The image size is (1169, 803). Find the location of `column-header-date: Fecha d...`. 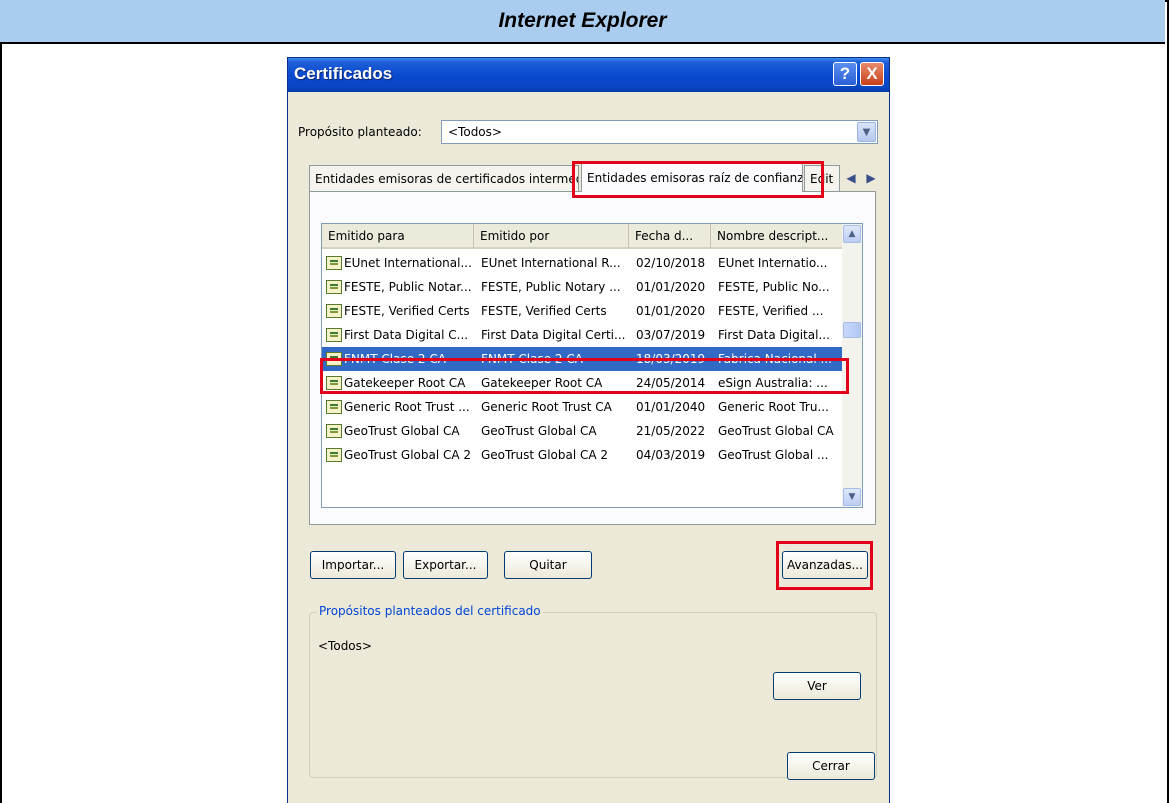

column-header-date: Fecha d... is located at coordinates (670, 236).